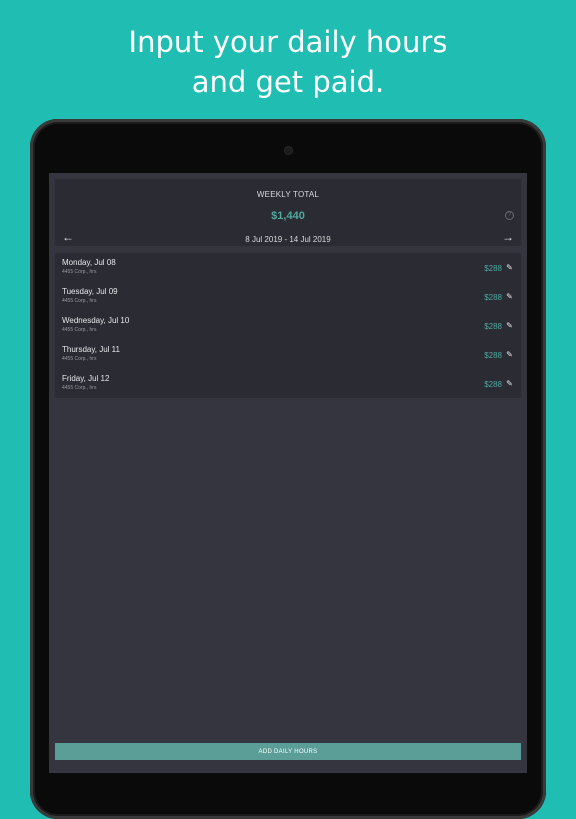 The width and height of the screenshot is (576, 819). Describe the element at coordinates (288, 239) in the screenshot. I see `date-range: 8 Jul 2019 - 14 Jul 2019` at that location.